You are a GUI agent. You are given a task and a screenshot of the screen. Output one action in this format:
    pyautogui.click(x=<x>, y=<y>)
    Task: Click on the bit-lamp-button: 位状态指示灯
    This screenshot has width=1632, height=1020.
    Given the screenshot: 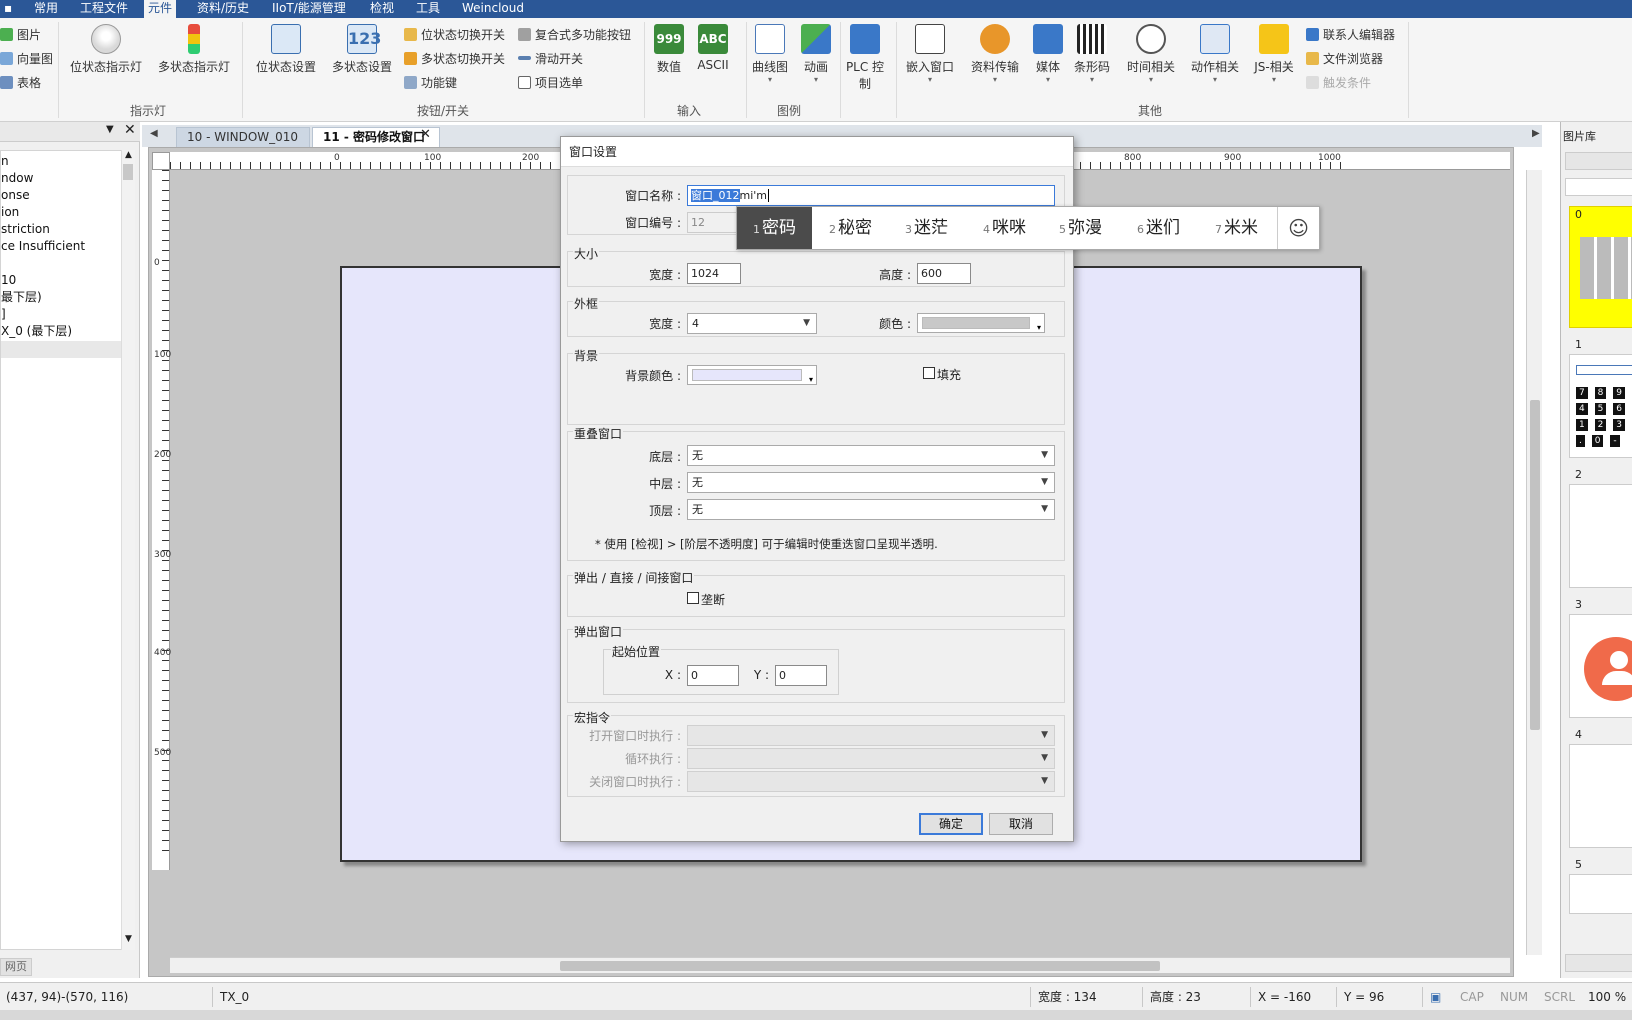 What is the action you would take?
    pyautogui.click(x=106, y=49)
    